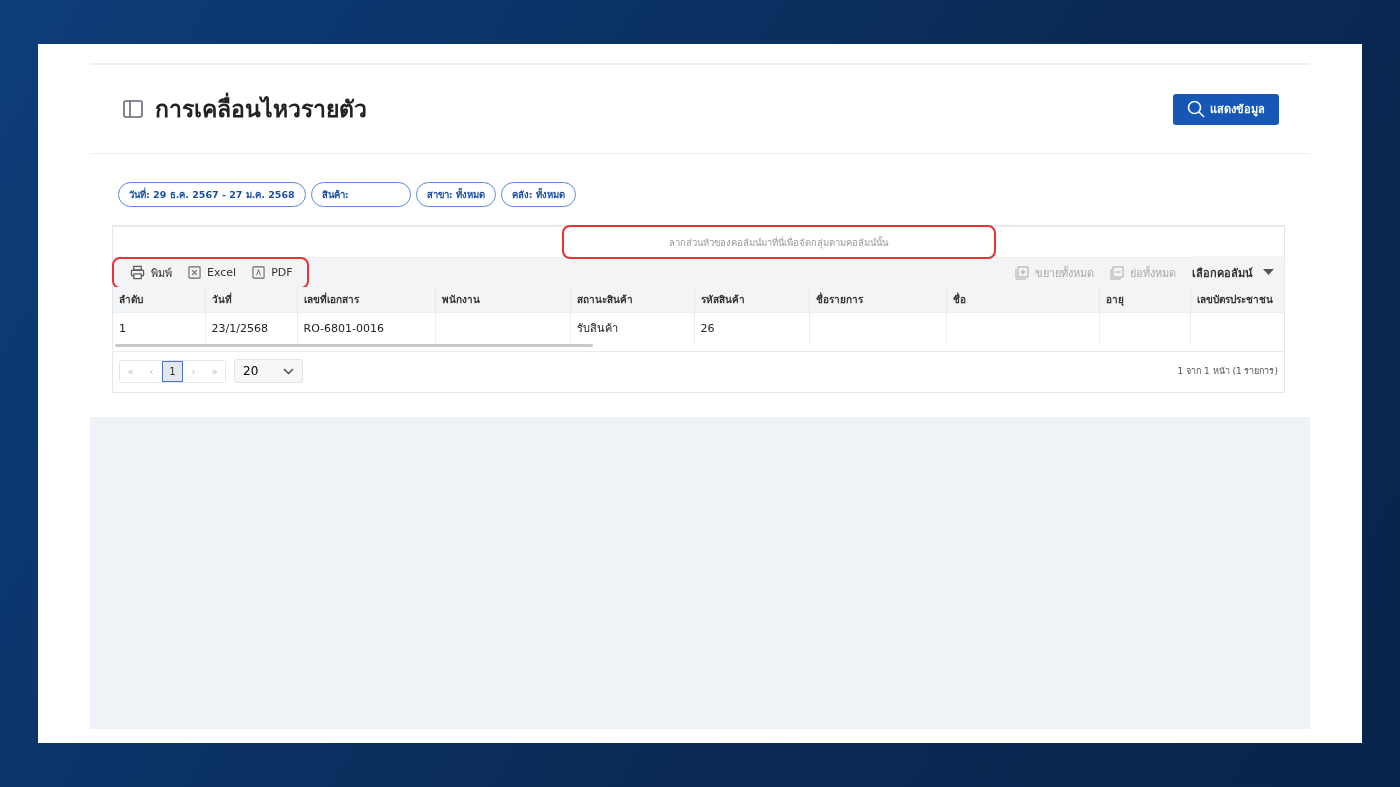 This screenshot has height=787, width=1400. What do you see at coordinates (133, 109) in the screenshot?
I see `sidebar-panel-icon` at bounding box center [133, 109].